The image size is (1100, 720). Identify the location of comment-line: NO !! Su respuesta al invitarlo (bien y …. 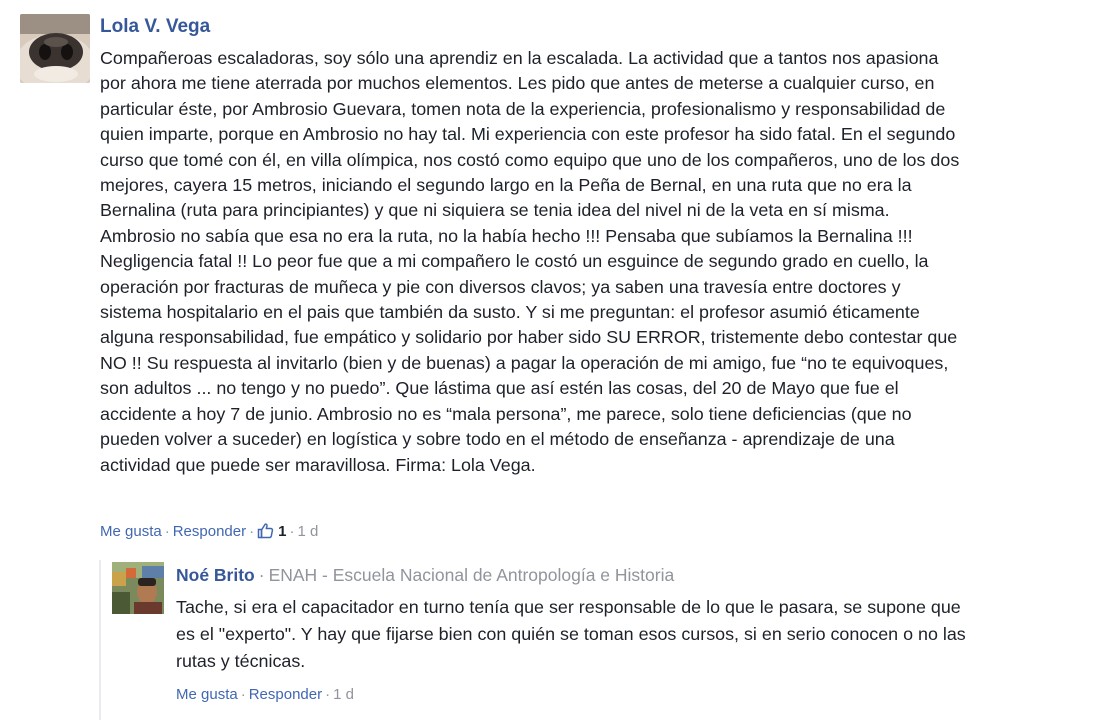
(524, 362).